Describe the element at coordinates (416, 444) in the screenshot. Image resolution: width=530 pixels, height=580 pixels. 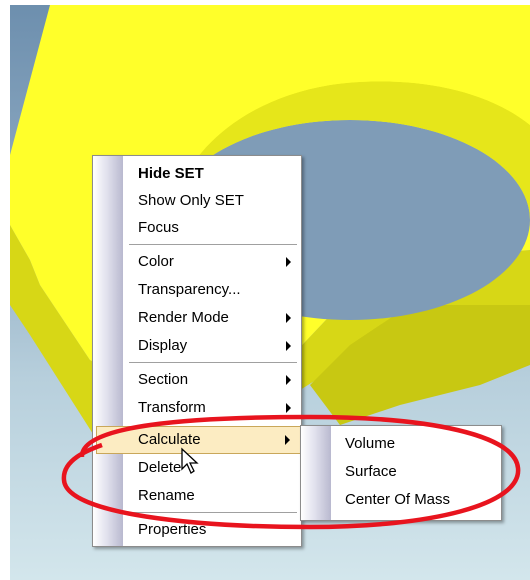
I see `submenu-item-volume: Volume` at that location.